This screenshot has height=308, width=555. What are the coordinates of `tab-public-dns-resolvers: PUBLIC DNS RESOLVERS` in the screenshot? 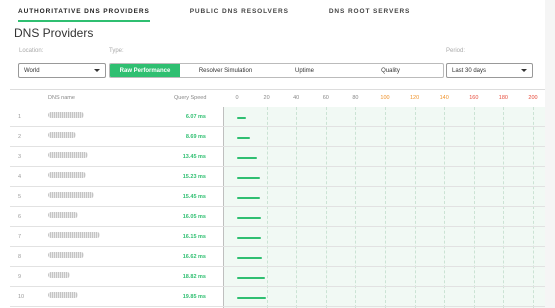 It's located at (239, 11).